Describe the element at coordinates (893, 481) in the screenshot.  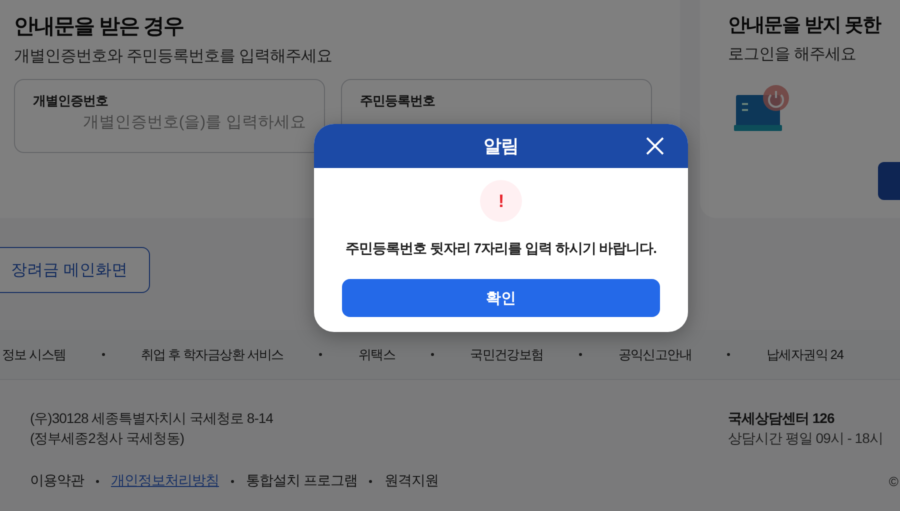
I see `copyright-text: ©` at that location.